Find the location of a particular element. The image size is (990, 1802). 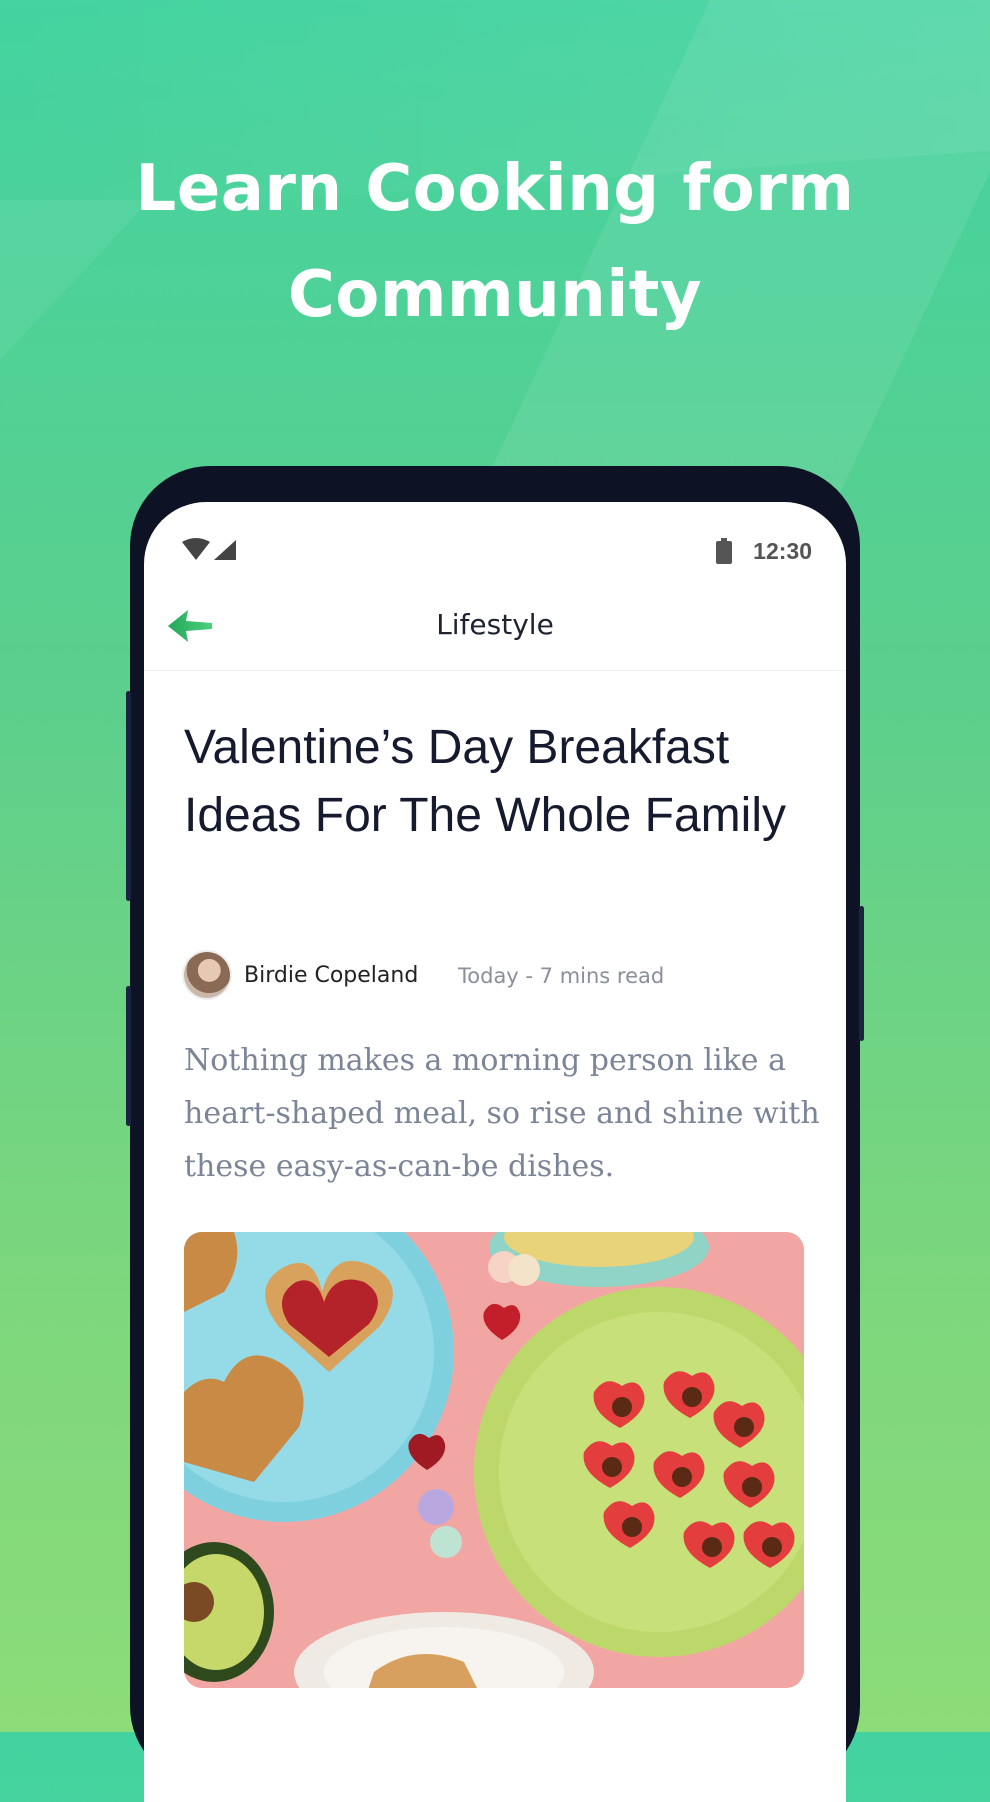

app-bar: Lifestyle is located at coordinates (495, 626).